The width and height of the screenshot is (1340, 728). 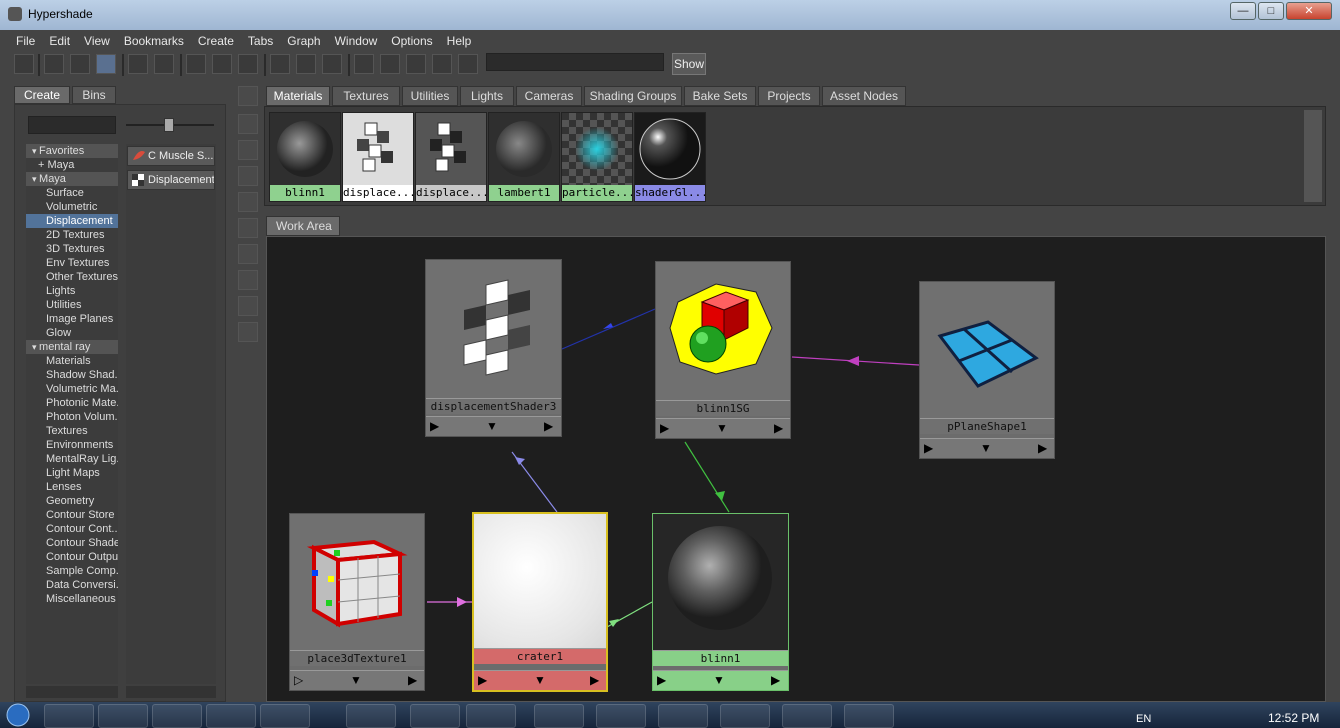 What do you see at coordinates (153, 39) in the screenshot?
I see `menu-bookmarks: Bookmarks` at bounding box center [153, 39].